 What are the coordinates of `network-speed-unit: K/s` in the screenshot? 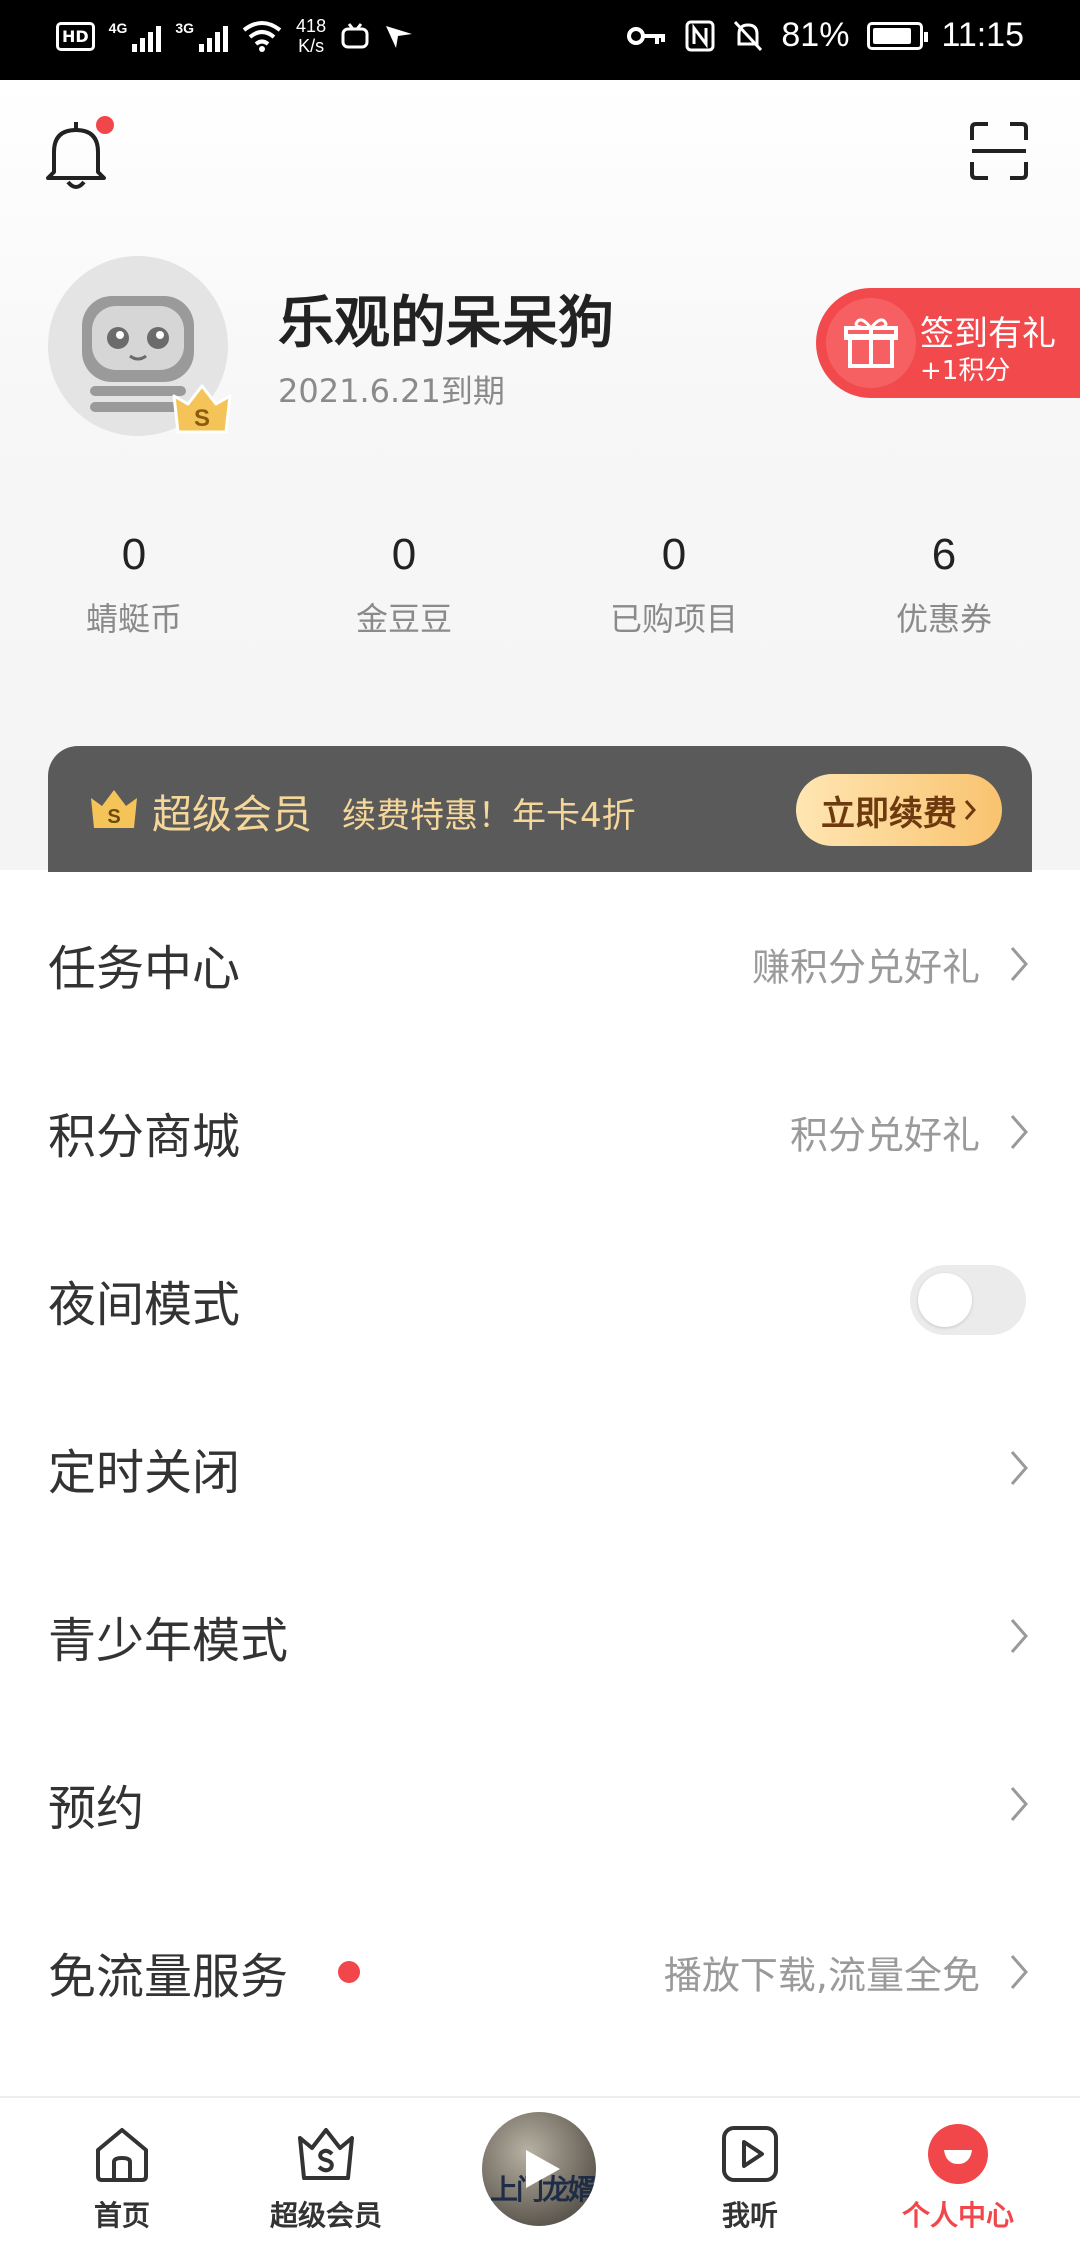 It's located at (311, 46).